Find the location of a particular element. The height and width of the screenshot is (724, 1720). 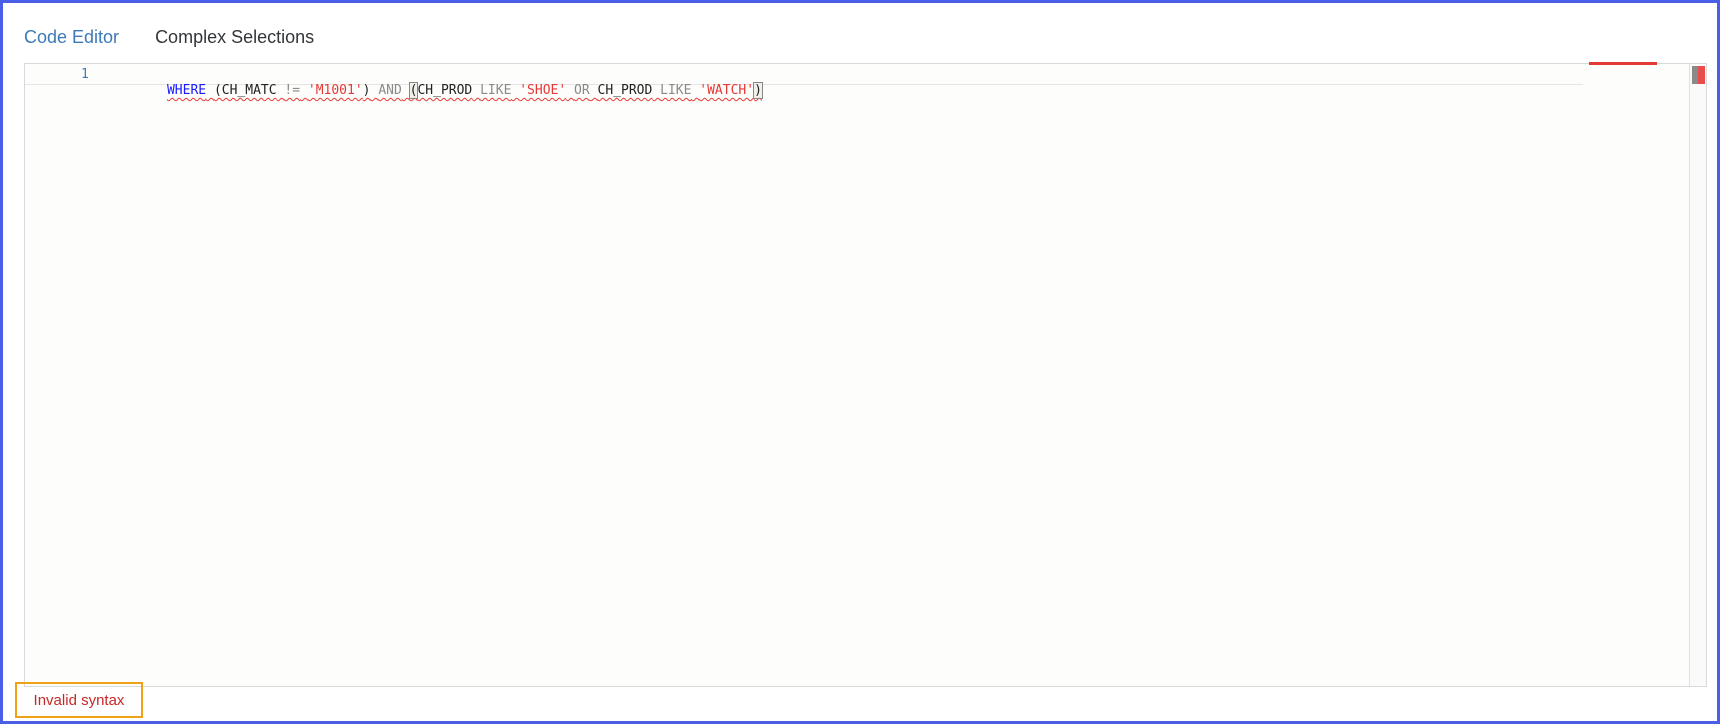

line-number: 1 is located at coordinates (85, 74).